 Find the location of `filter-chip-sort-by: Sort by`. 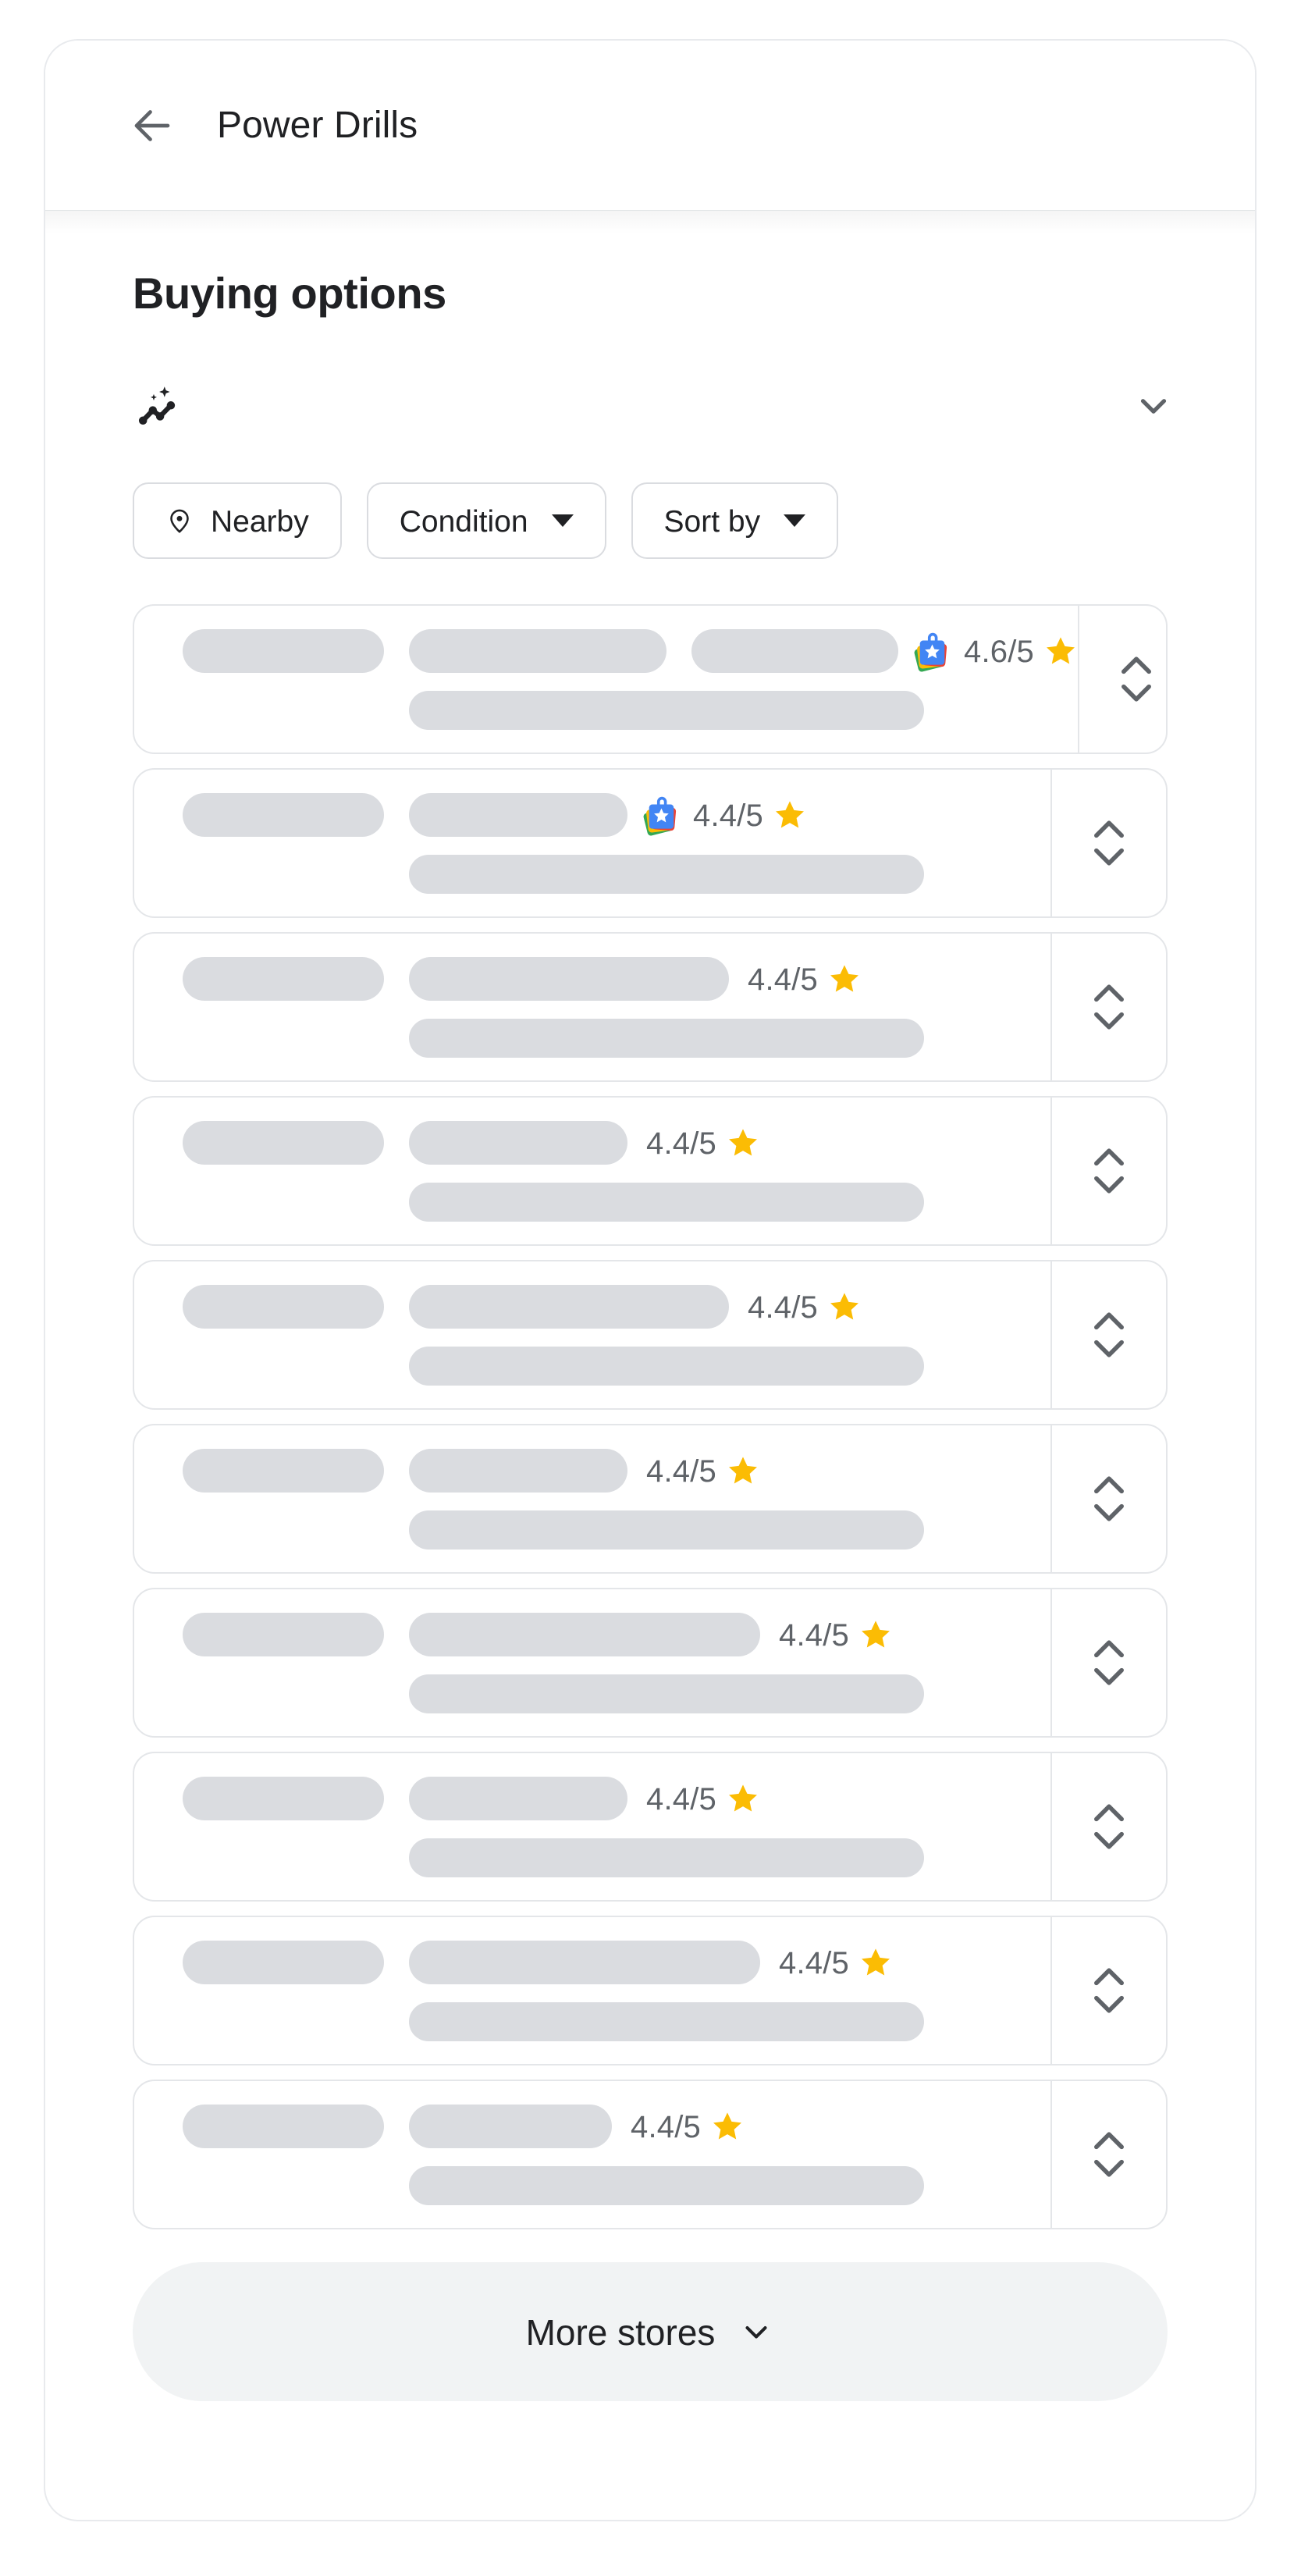

filter-chip-sort-by: Sort by is located at coordinates (735, 520).